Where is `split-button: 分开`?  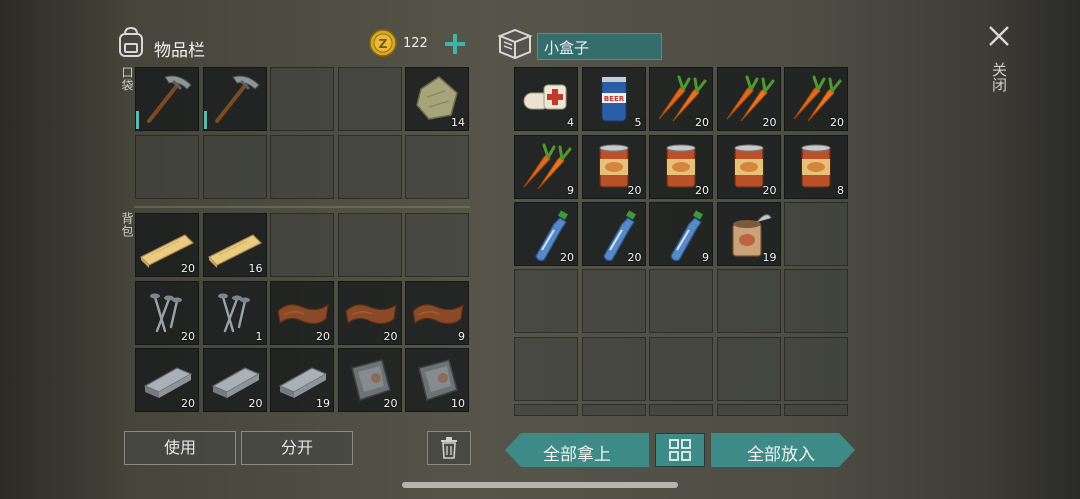 split-button: 分开 is located at coordinates (297, 448).